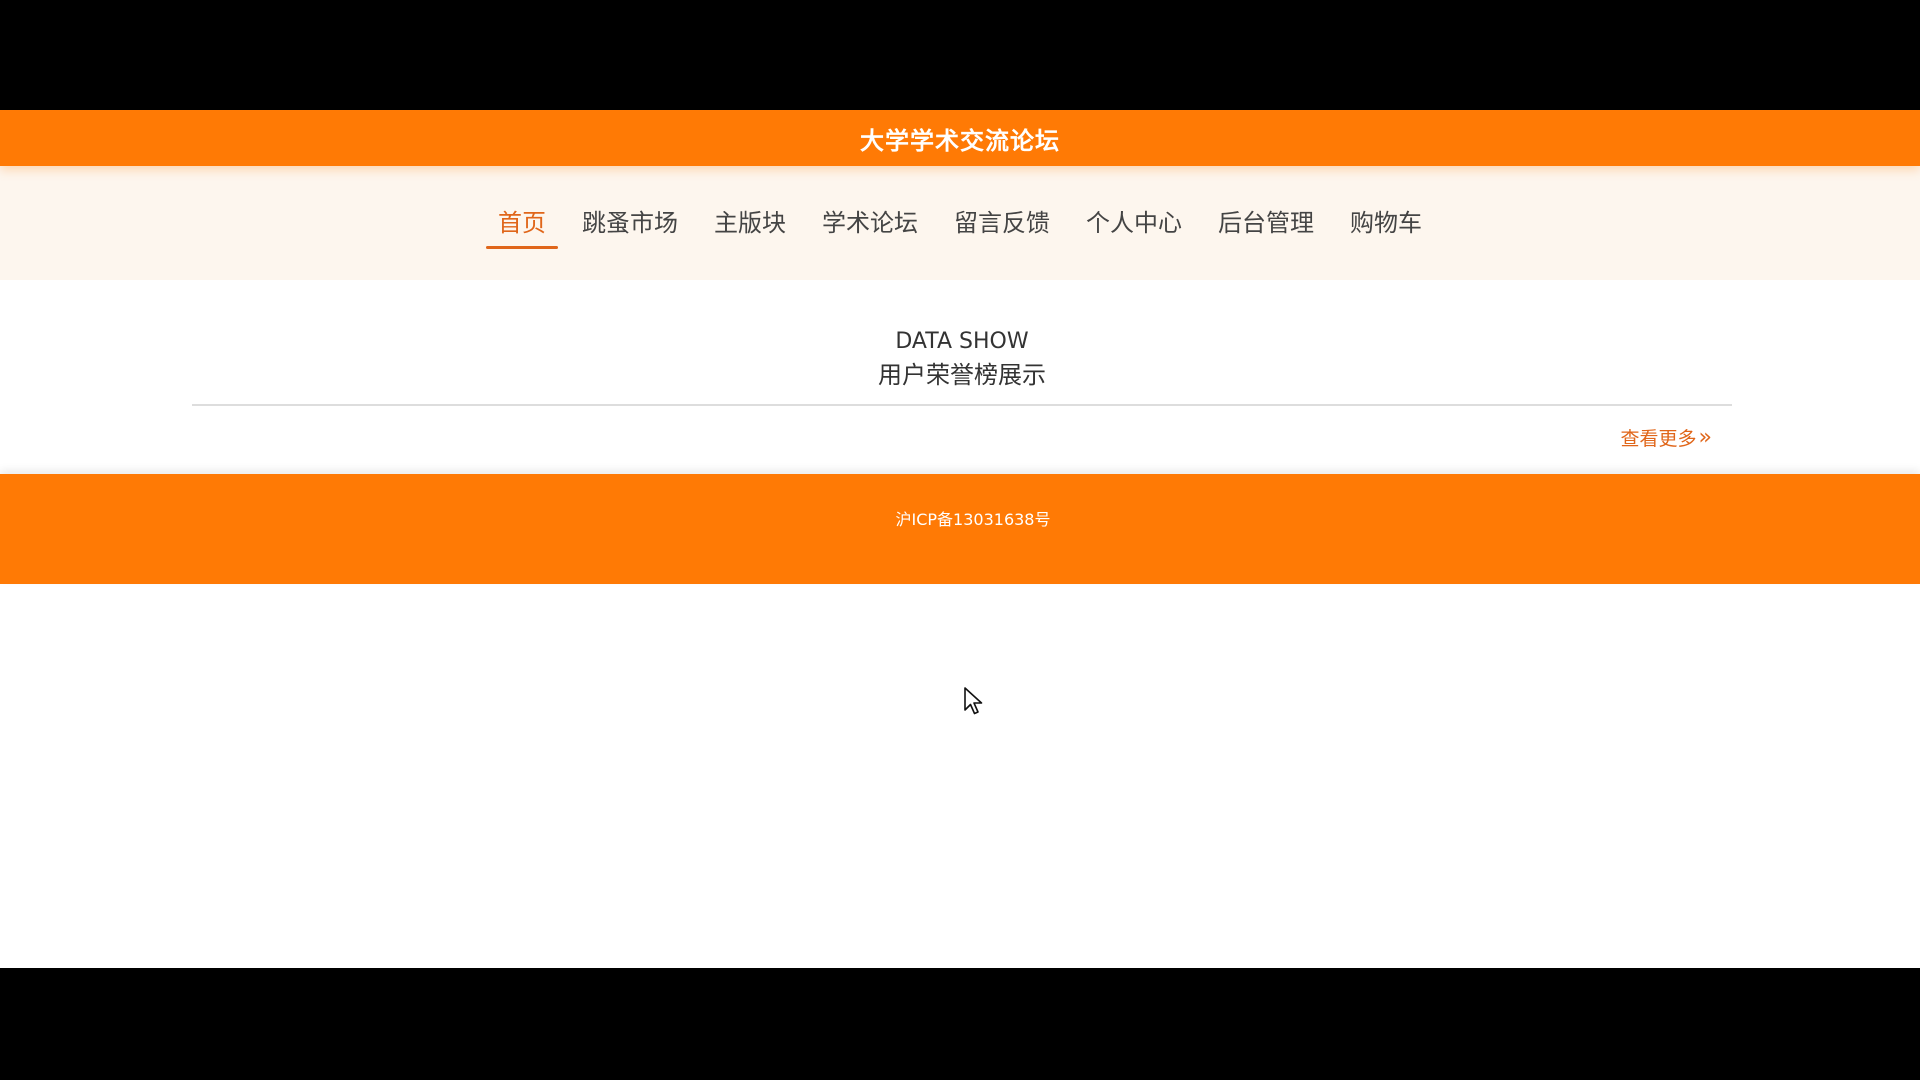 This screenshot has width=1920, height=1080. I want to click on nav-item-label: 购物车, so click(1386, 223).